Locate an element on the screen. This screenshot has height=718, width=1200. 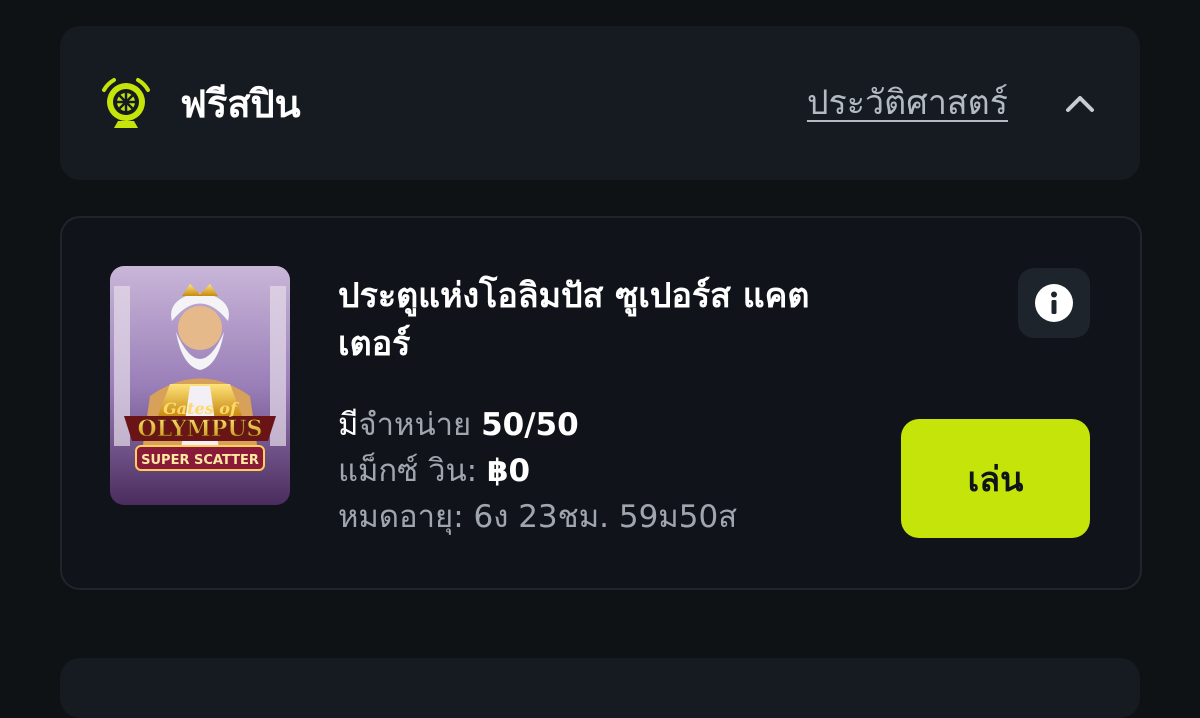
expiry-row: หมดอายุ: 6ง 23ชม. 59ม50ส is located at coordinates (537, 517).